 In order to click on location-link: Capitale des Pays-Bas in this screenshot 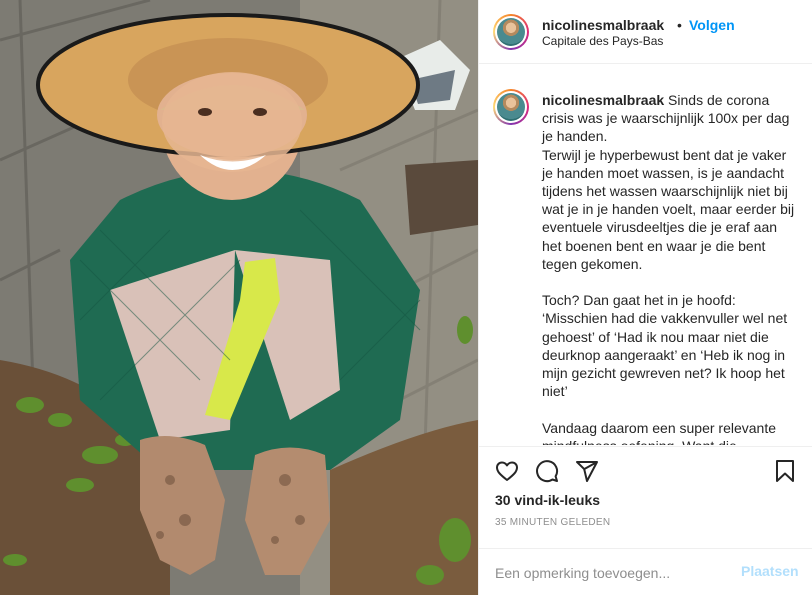, I will do `click(602, 41)`.